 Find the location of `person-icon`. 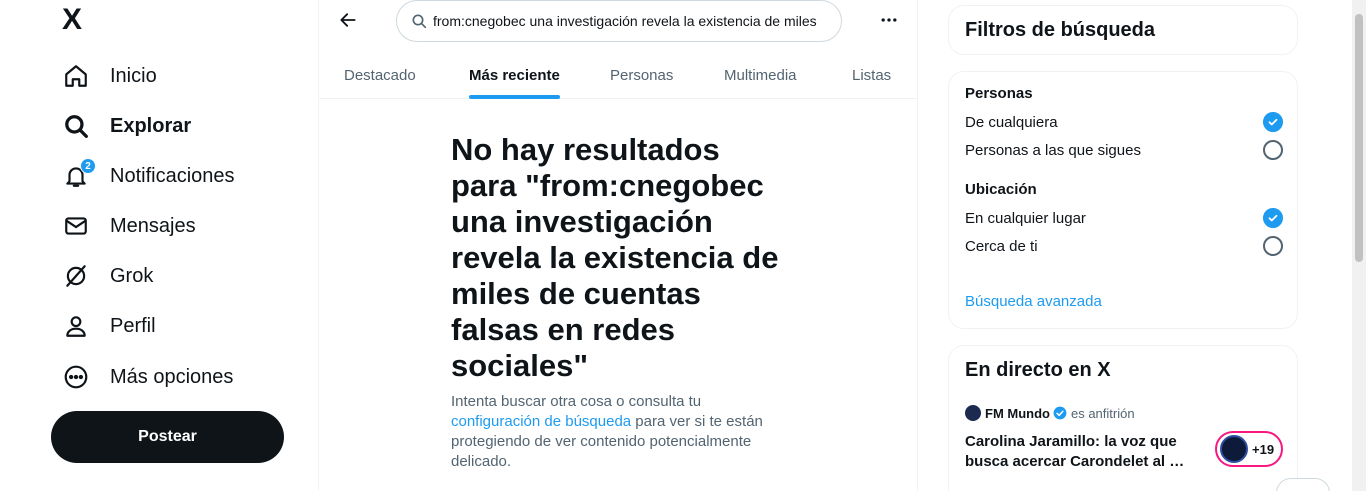

person-icon is located at coordinates (76, 326).